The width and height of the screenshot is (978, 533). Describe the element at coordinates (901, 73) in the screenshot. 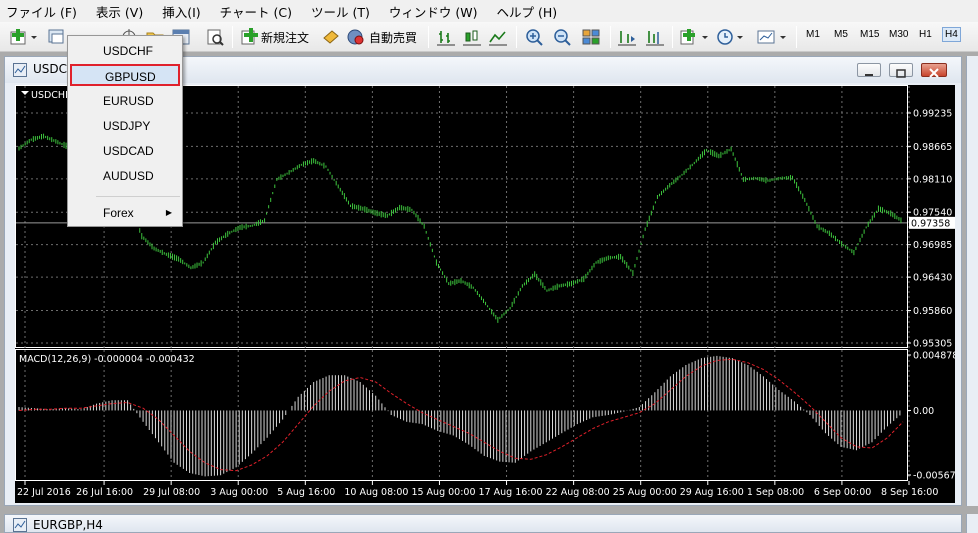

I see `restore-icon` at that location.